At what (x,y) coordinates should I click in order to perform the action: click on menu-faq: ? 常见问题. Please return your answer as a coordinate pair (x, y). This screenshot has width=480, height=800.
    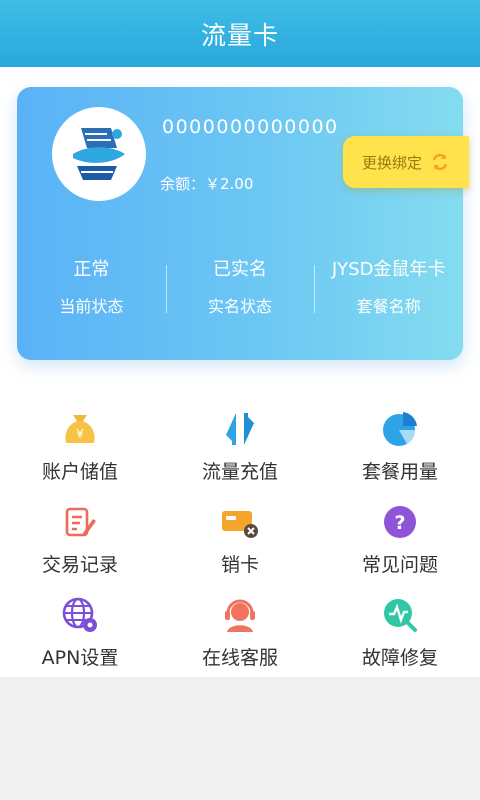
    Looking at the image, I should click on (400, 536).